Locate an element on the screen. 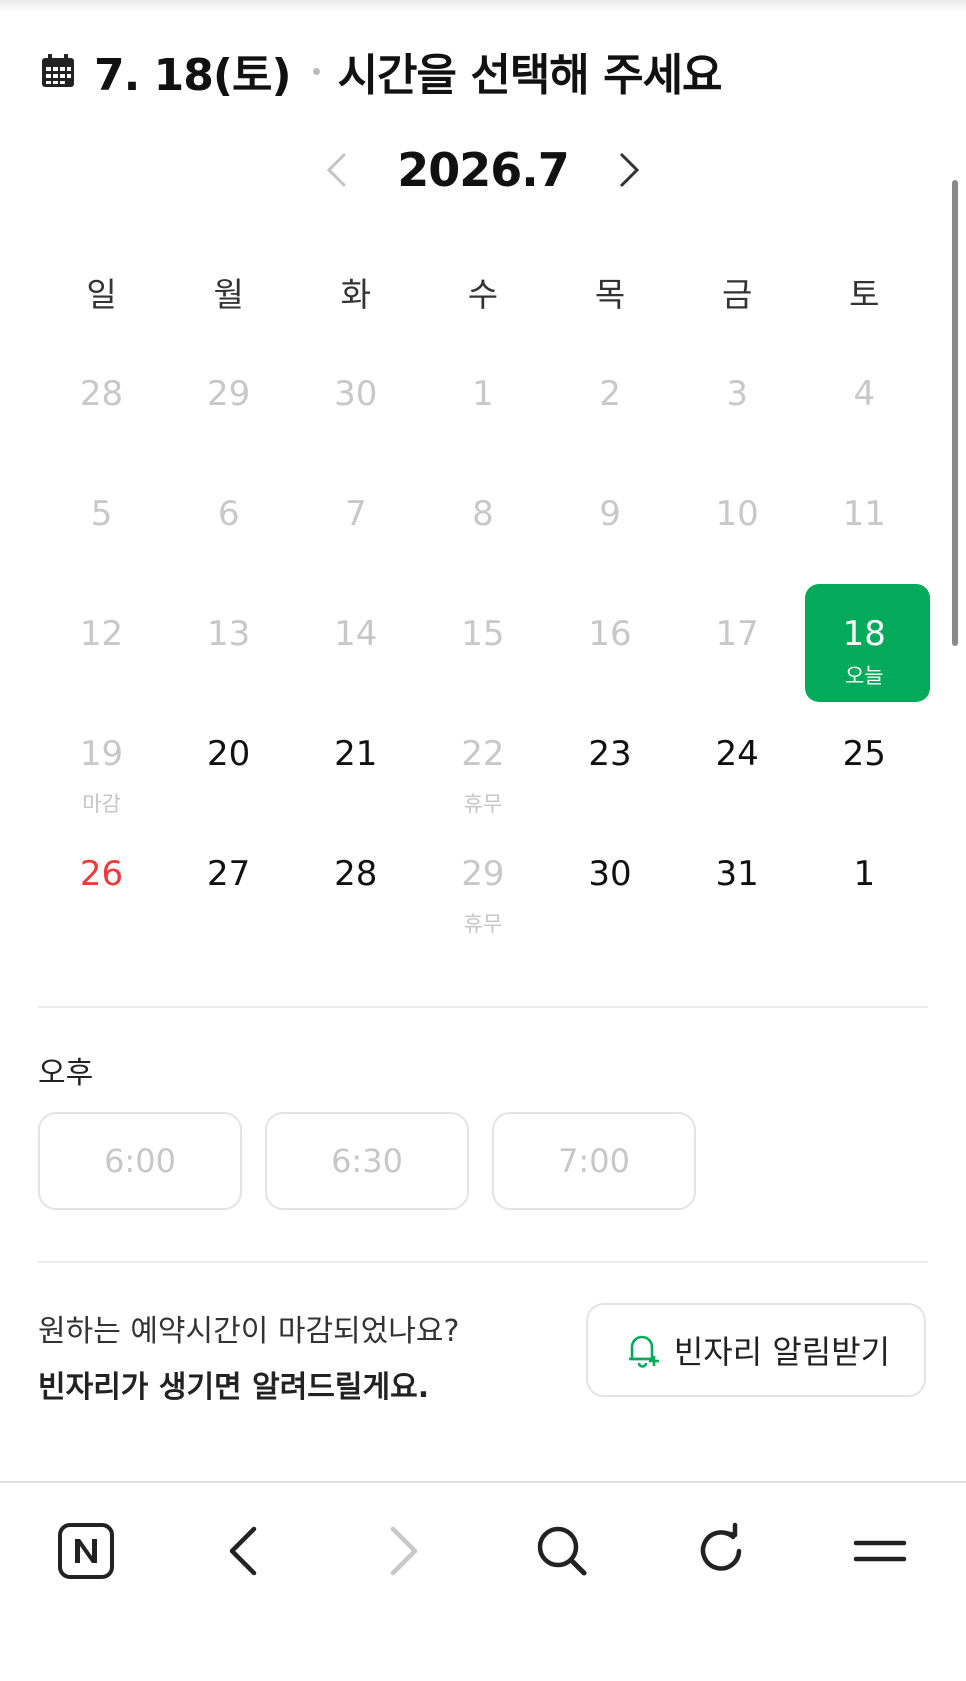 The height and width of the screenshot is (1681, 966). vacancy-alert-button: 빈자리 알림받기 is located at coordinates (756, 1350).